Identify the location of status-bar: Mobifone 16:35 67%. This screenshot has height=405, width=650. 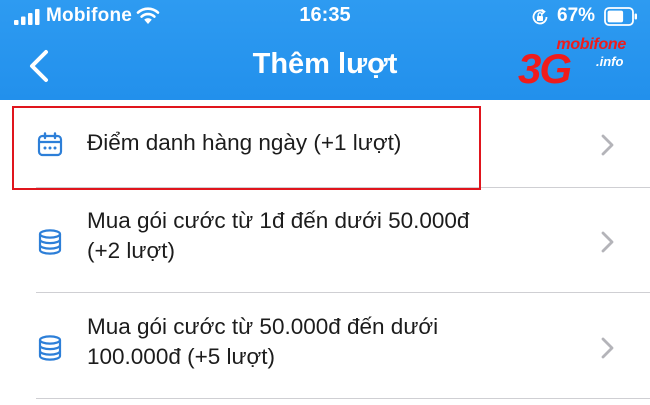
(325, 17).